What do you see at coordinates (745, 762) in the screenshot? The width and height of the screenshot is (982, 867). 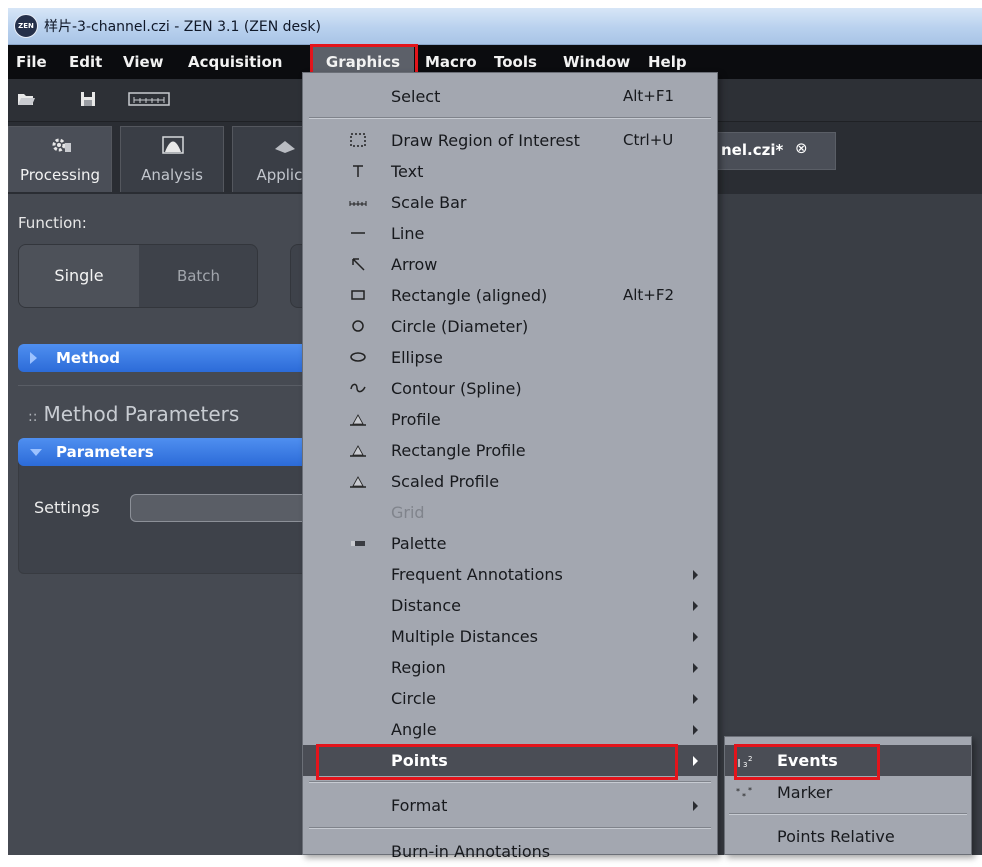 I see `events-icon: 32` at bounding box center [745, 762].